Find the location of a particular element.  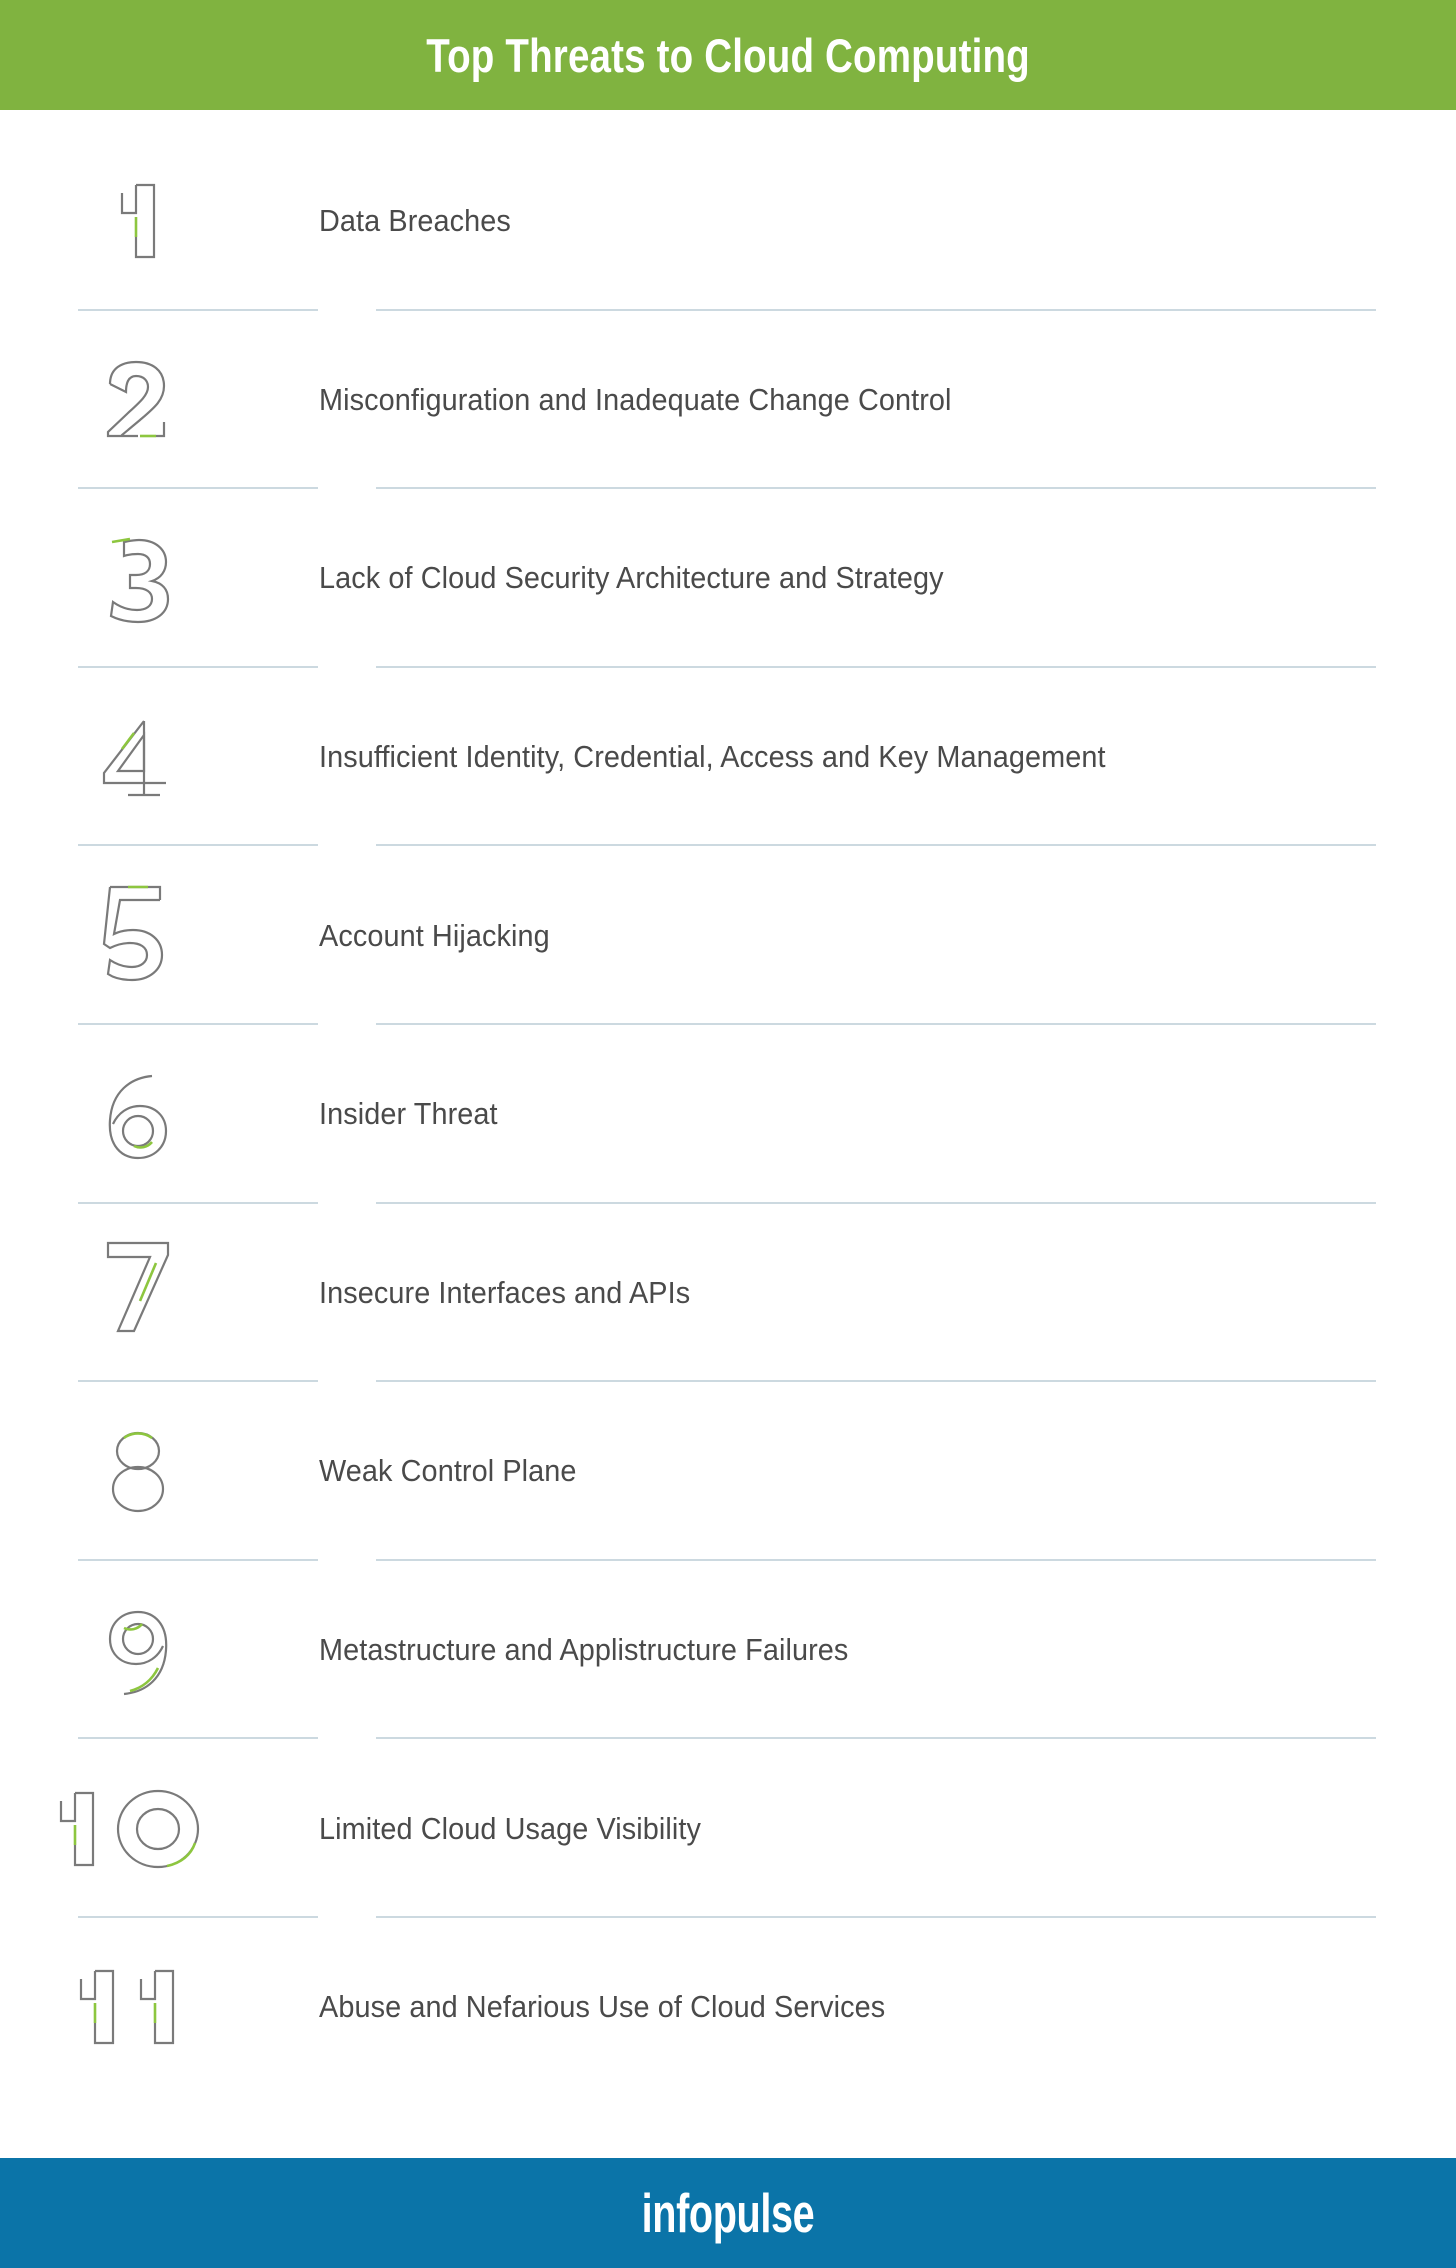

numeral-9-icon is located at coordinates (137, 1653).